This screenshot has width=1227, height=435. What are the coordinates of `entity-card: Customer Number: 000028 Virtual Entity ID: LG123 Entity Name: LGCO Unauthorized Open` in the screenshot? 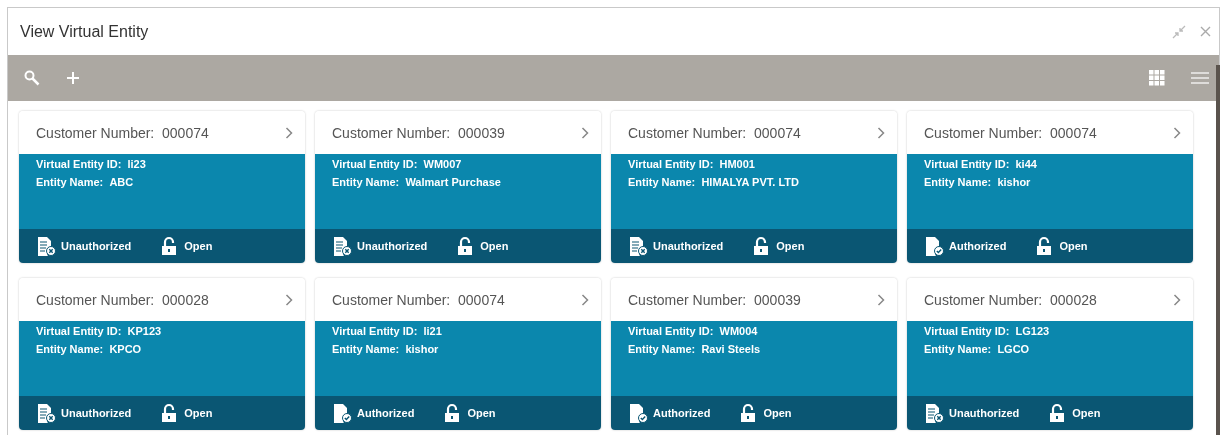 It's located at (1050, 354).